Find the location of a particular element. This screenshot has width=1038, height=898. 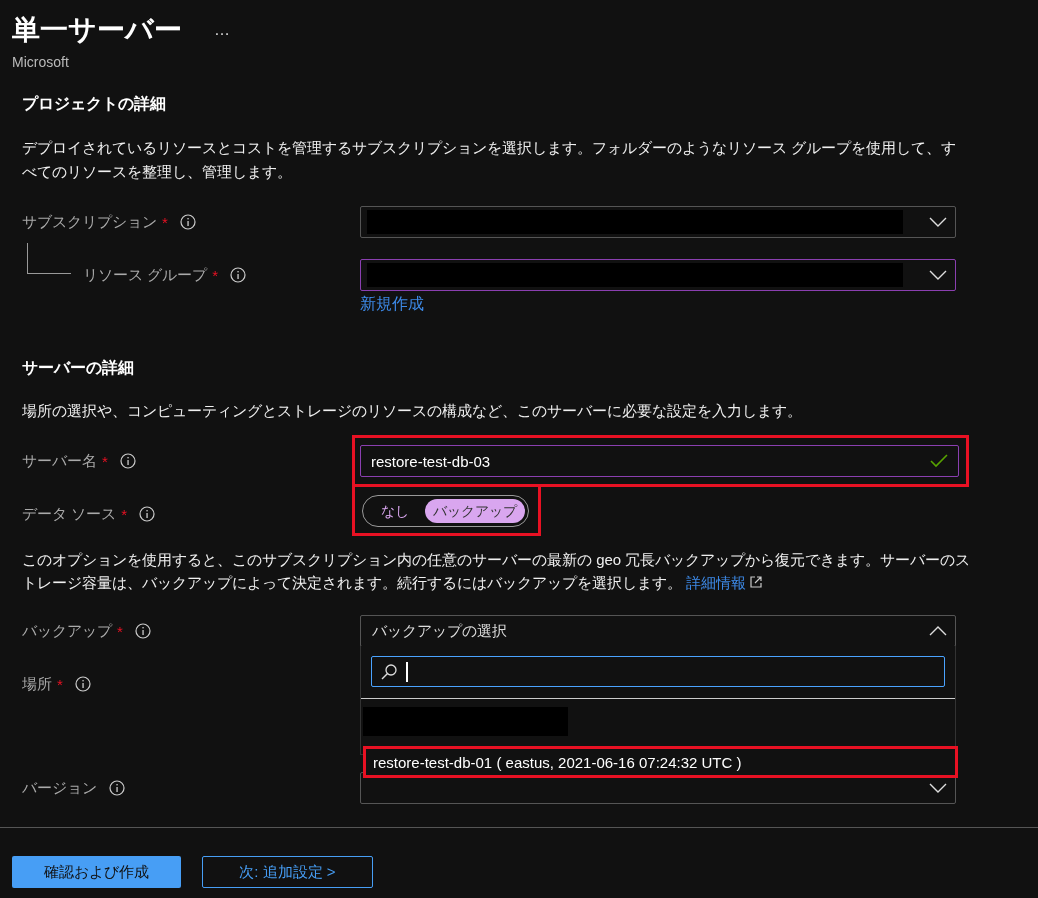

chevron-up-icon is located at coordinates (938, 631).